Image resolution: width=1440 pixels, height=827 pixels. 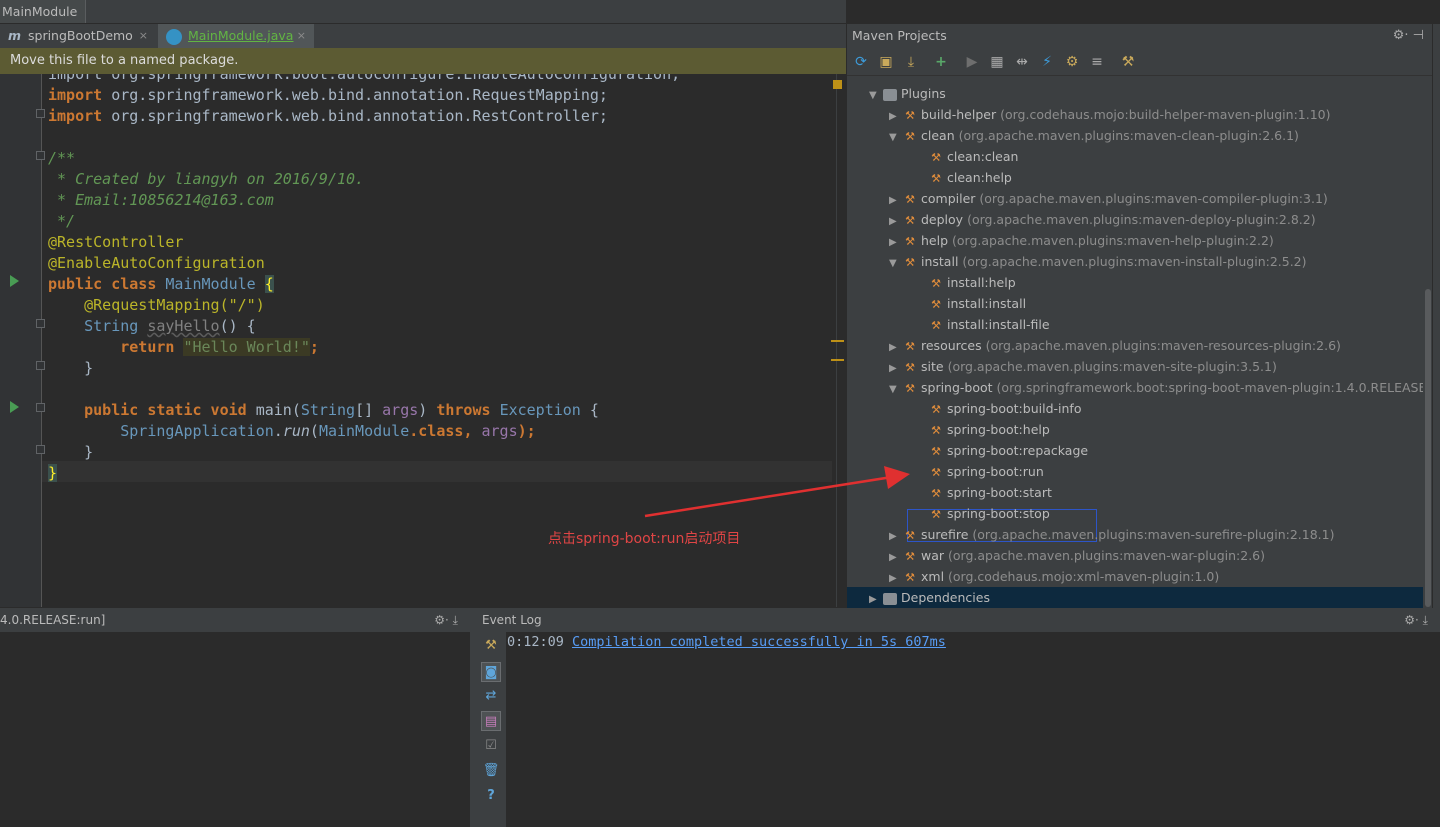 What do you see at coordinates (989, 429) in the screenshot?
I see `tree-node-goal-spring-boot-help: ⚒ spring-boot:help` at bounding box center [989, 429].